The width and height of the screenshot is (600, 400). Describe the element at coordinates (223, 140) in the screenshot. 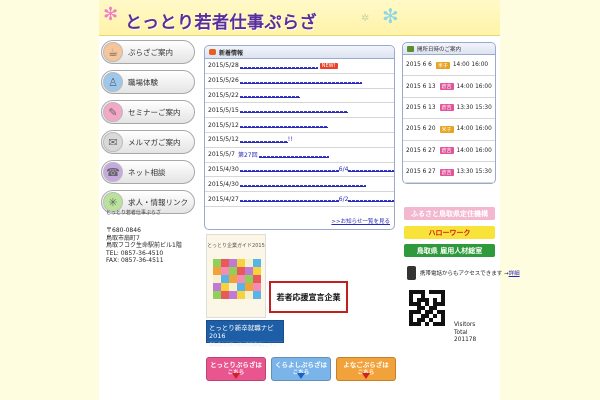

I see `news-date: 2015/5/12` at that location.